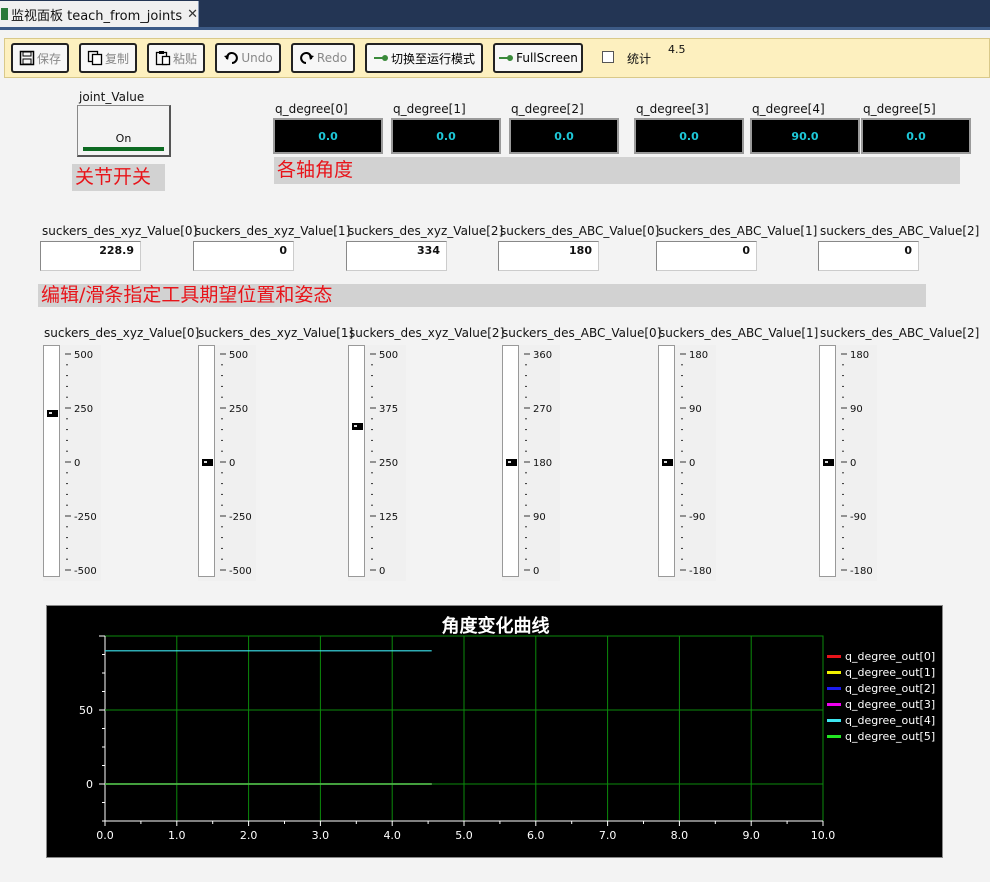  Describe the element at coordinates (108, 58) in the screenshot. I see `copy-button: 复制` at that location.